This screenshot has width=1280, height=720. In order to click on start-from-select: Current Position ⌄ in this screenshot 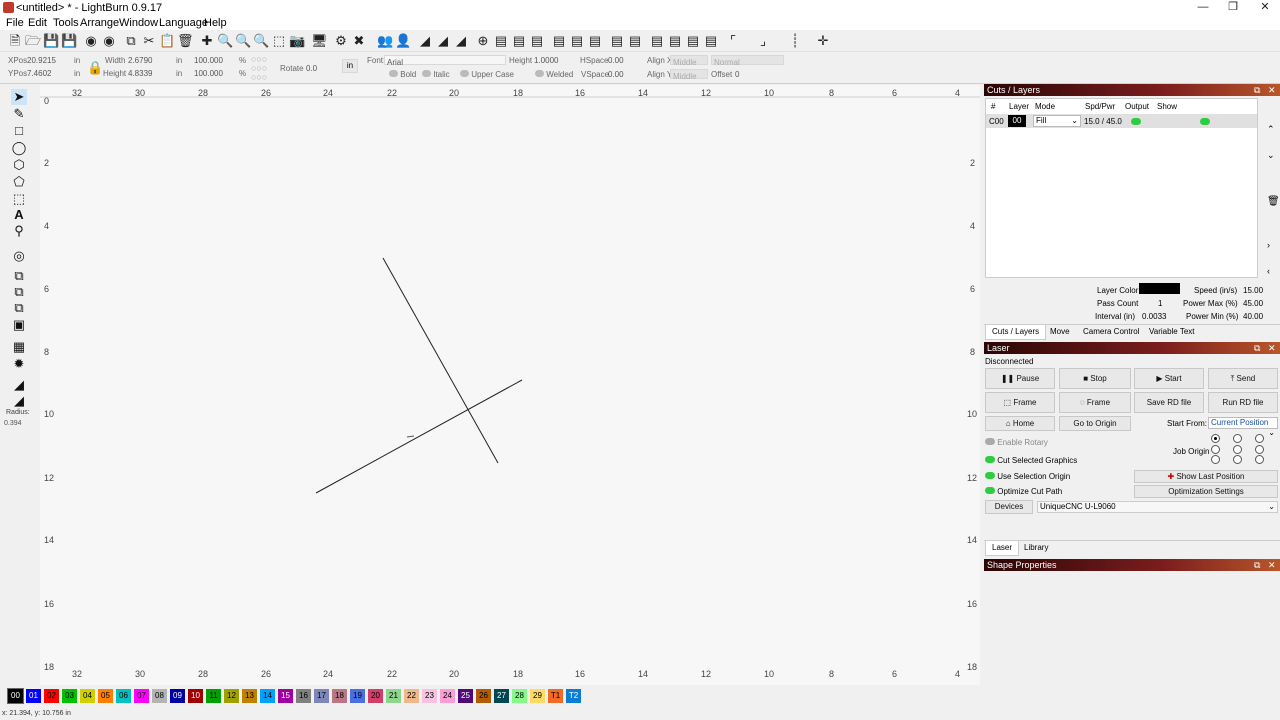, I will do `click(1243, 427)`.